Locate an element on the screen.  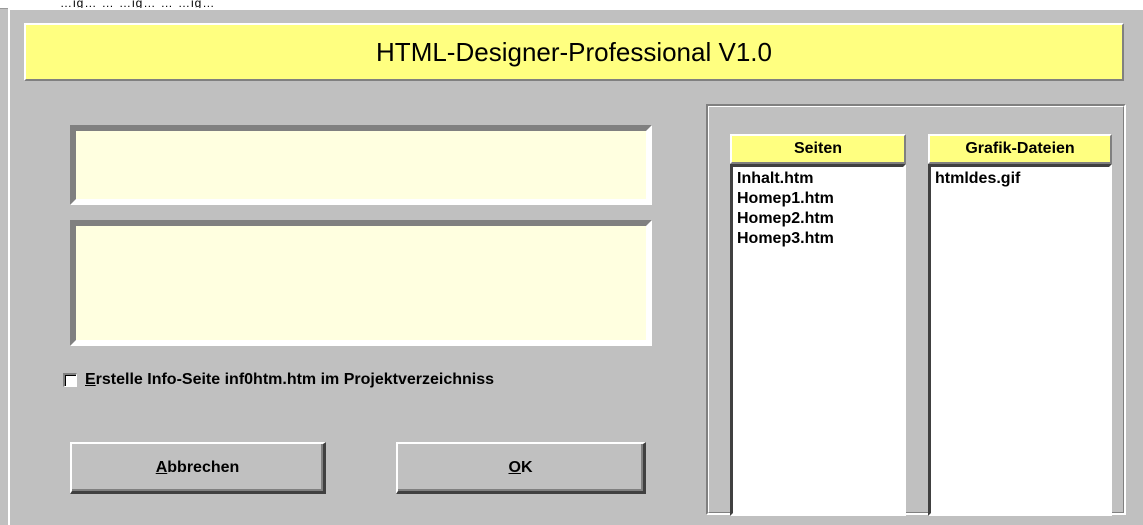
graphics-listbox: Grafik-Dateien htmldes.gif is located at coordinates (1020, 325).